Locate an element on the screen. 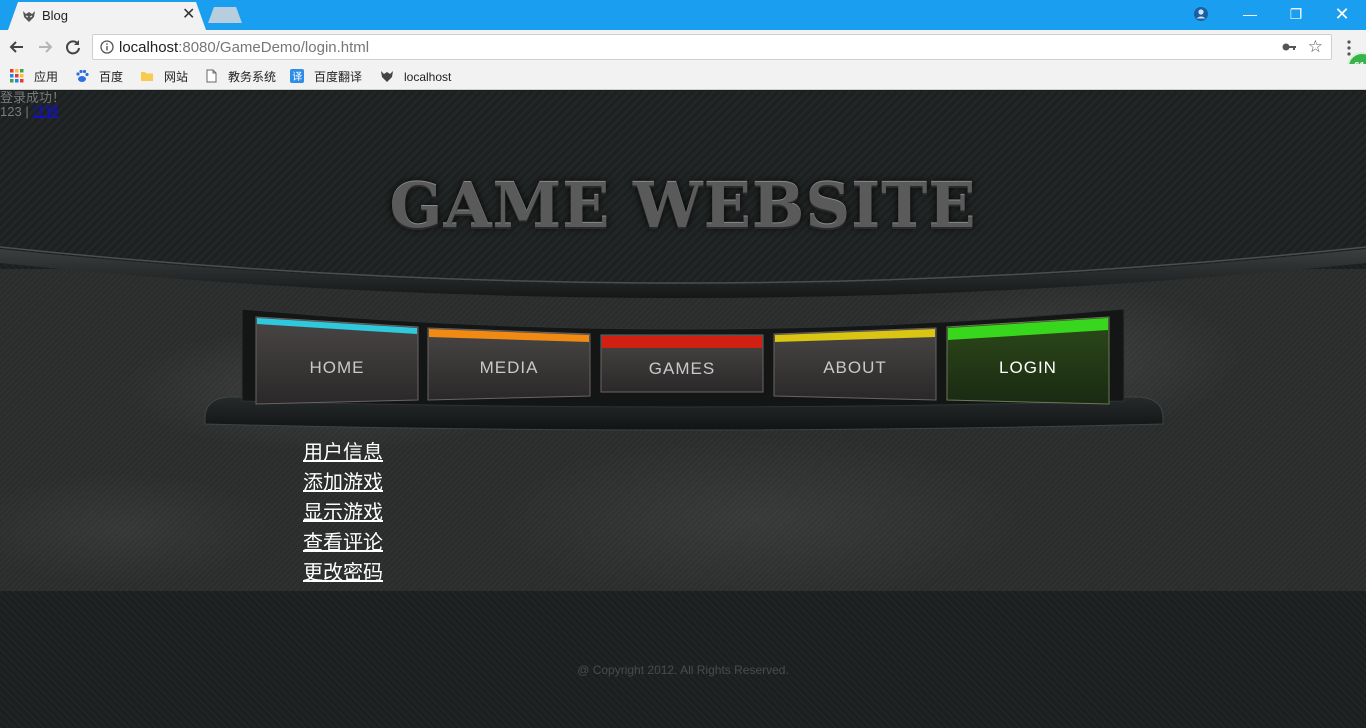 This screenshot has height=728, width=1366. close-window-button: ✕ is located at coordinates (1342, 14).